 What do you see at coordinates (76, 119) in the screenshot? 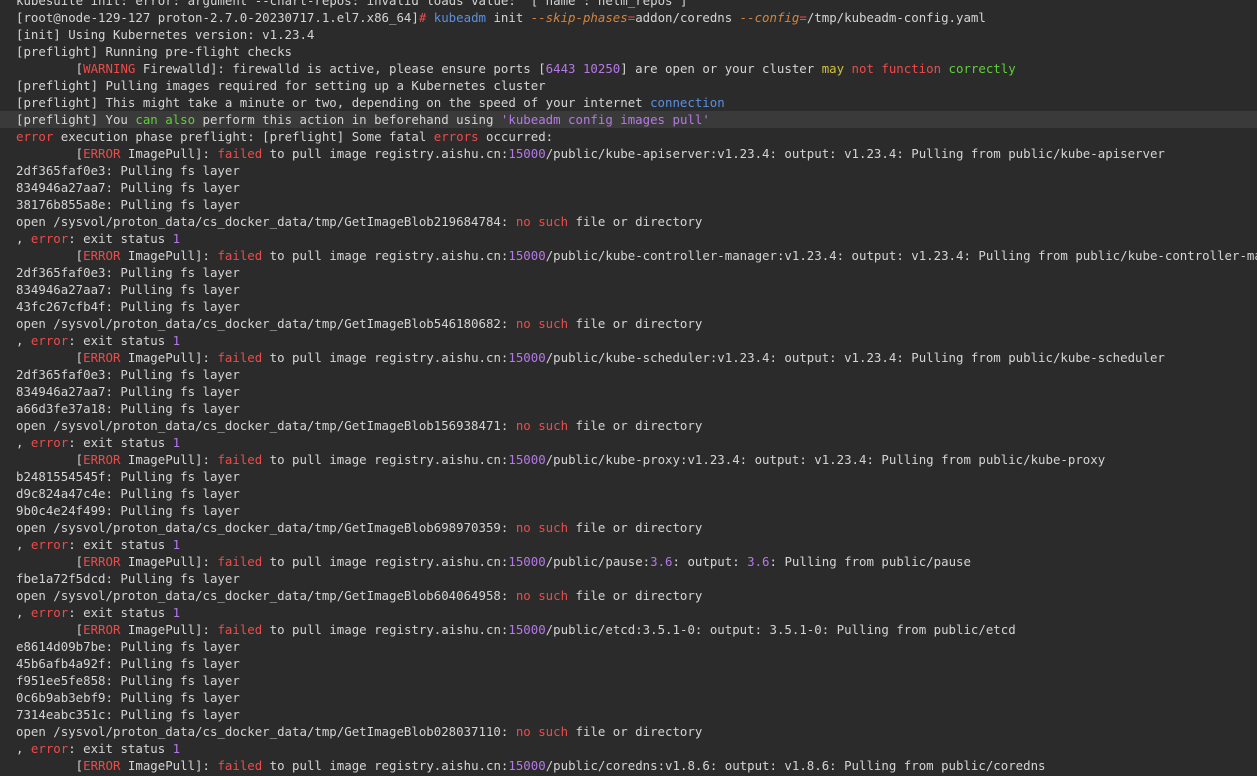
I see `terminal-text-segment: [preflight] You` at bounding box center [76, 119].